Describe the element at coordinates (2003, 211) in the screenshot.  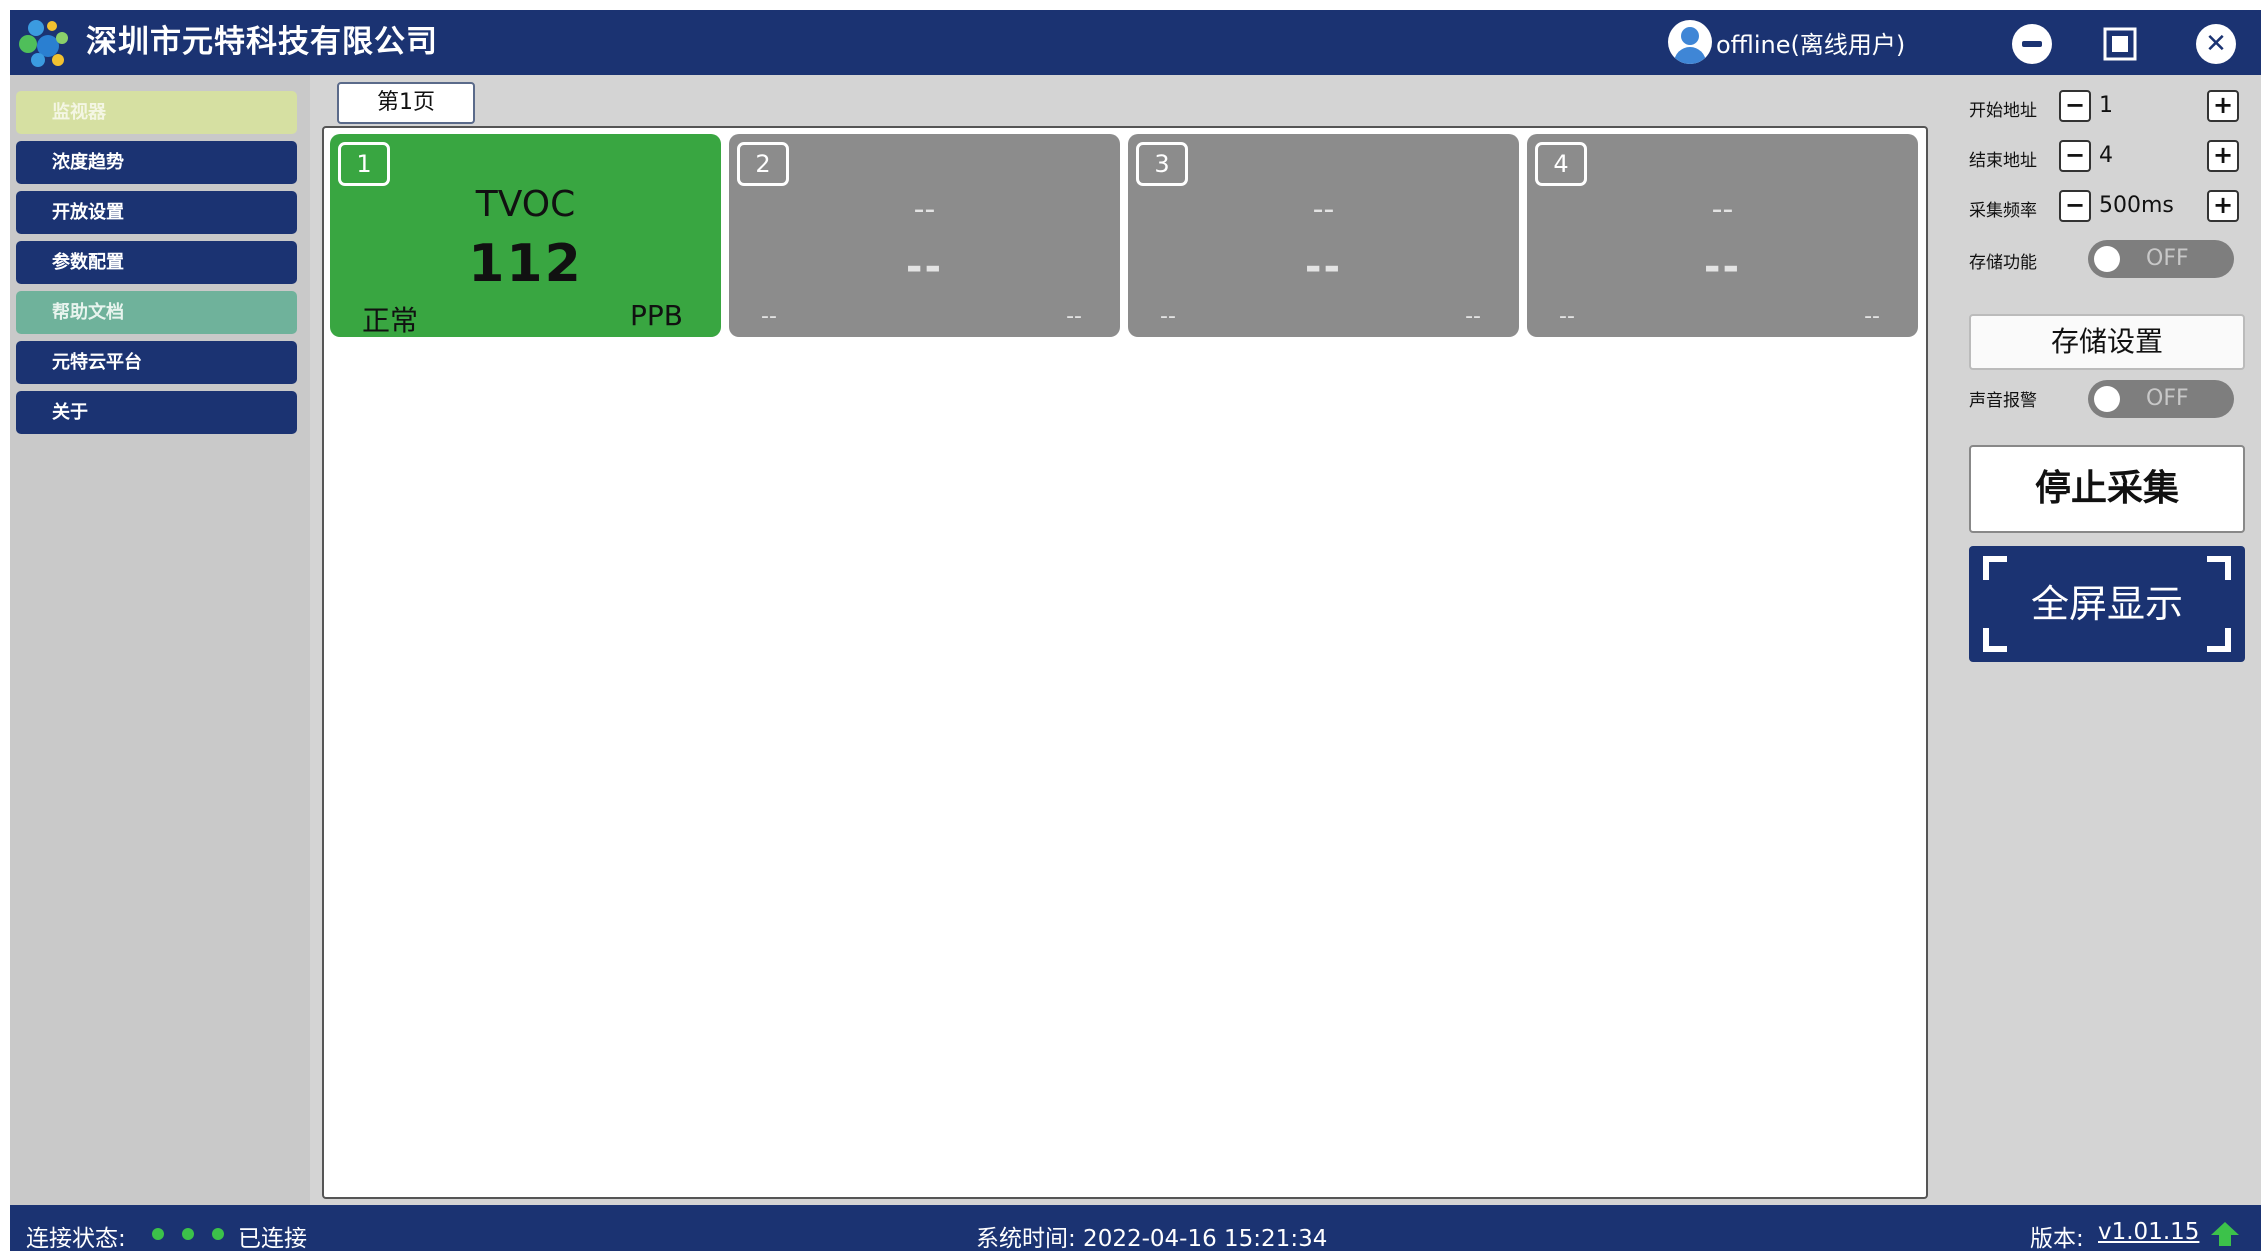
I see `frequency-label: 采集频率` at that location.